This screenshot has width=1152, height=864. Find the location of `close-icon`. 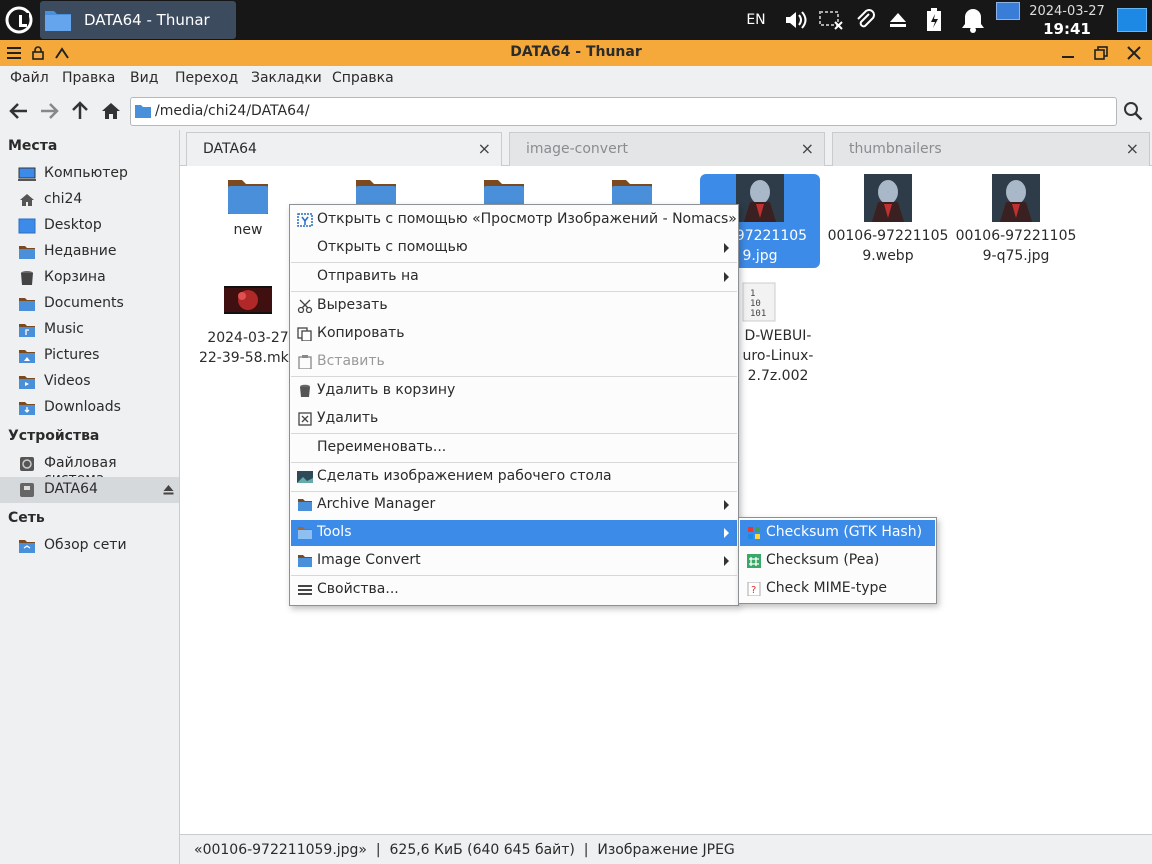

close-icon is located at coordinates (1134, 53).